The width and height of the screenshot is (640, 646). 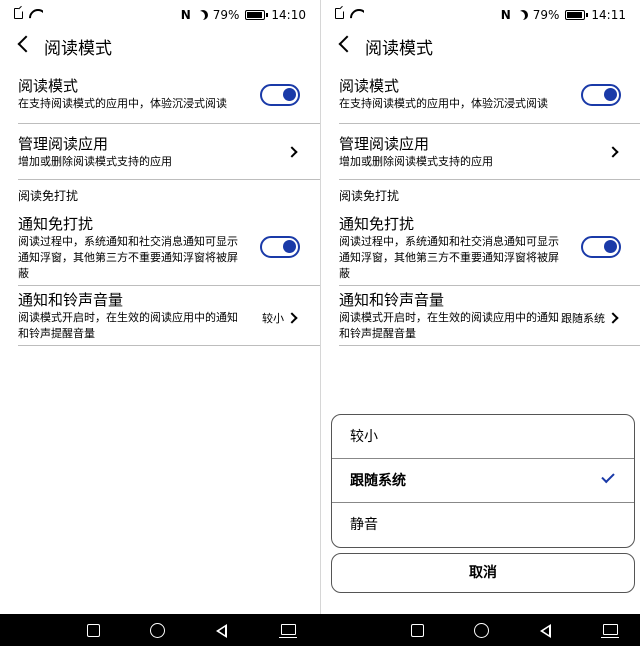 I want to click on navigation-bar, so click(x=320, y=630).